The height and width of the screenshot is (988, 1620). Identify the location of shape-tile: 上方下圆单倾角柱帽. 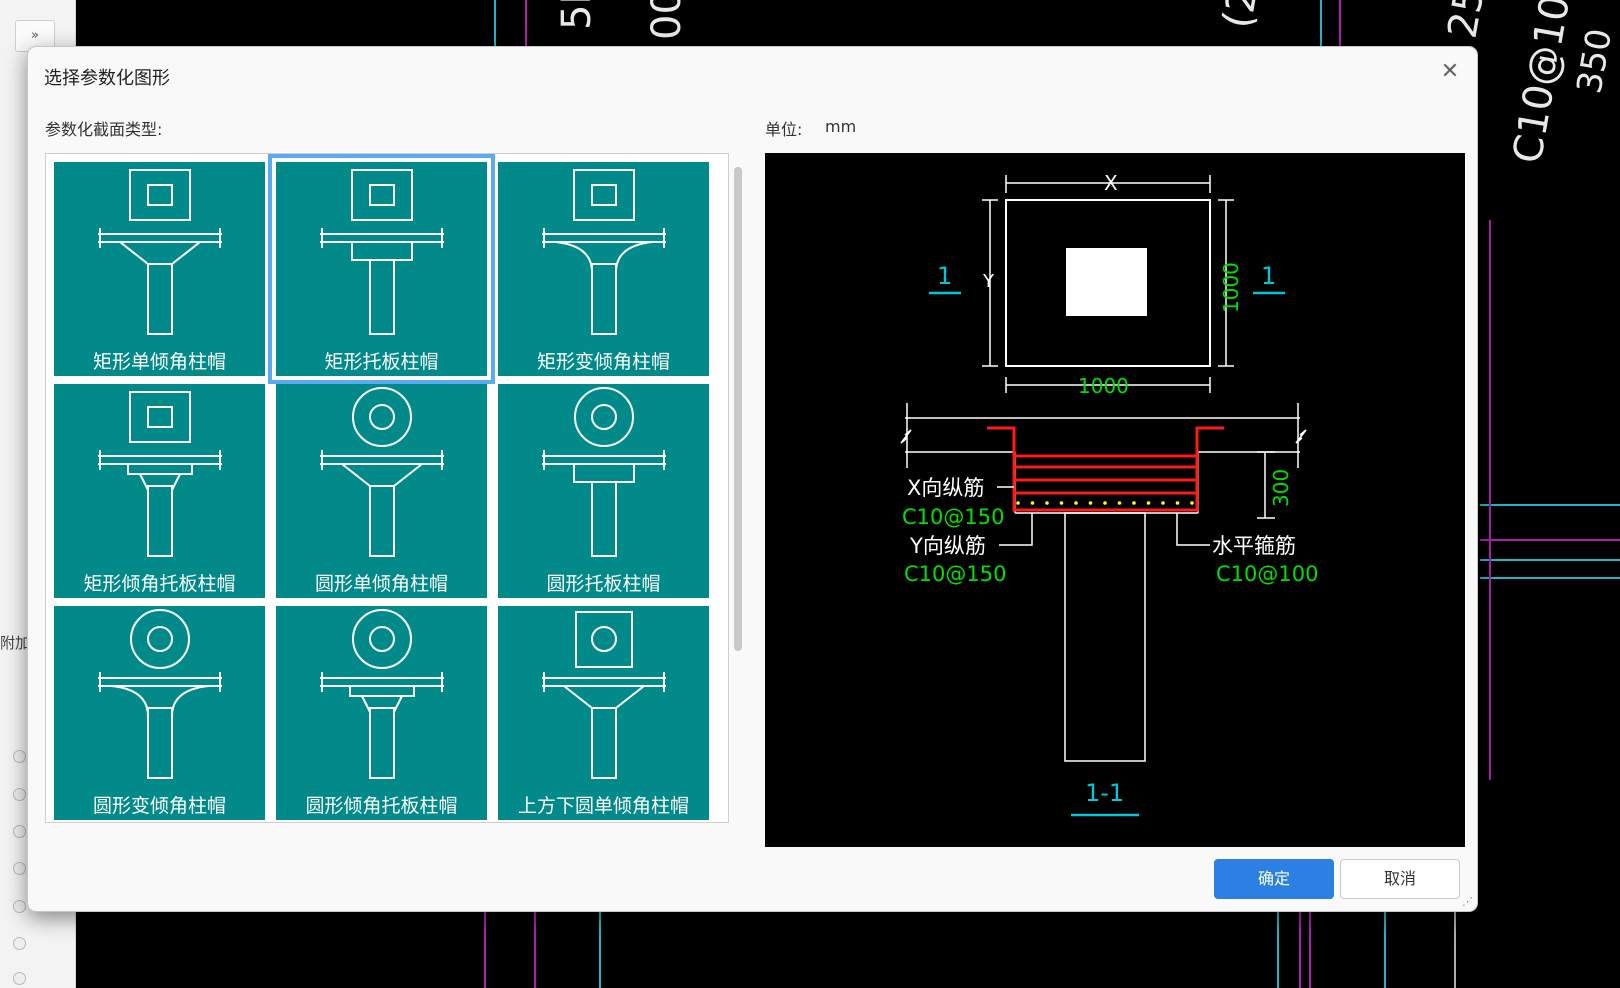
(603, 713).